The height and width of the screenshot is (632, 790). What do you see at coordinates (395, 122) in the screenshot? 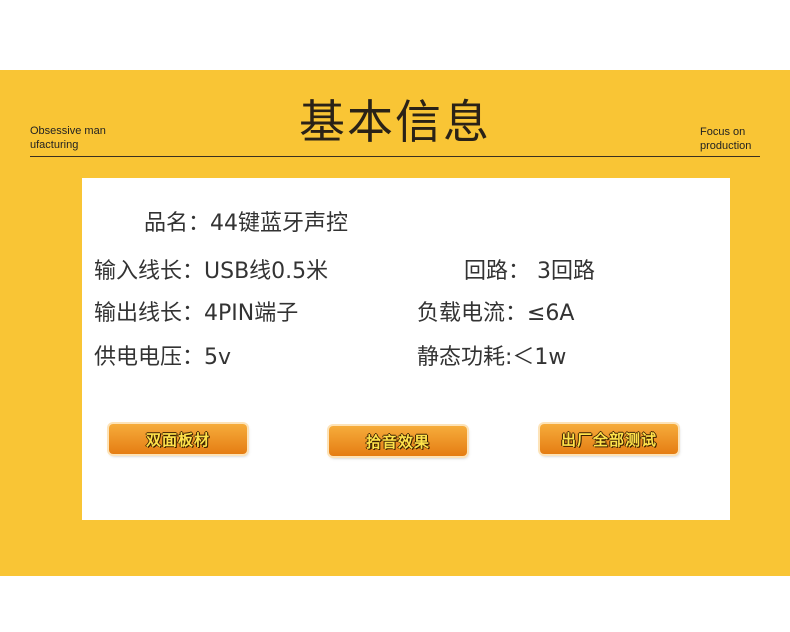
I see `page-title: 基本信息` at bounding box center [395, 122].